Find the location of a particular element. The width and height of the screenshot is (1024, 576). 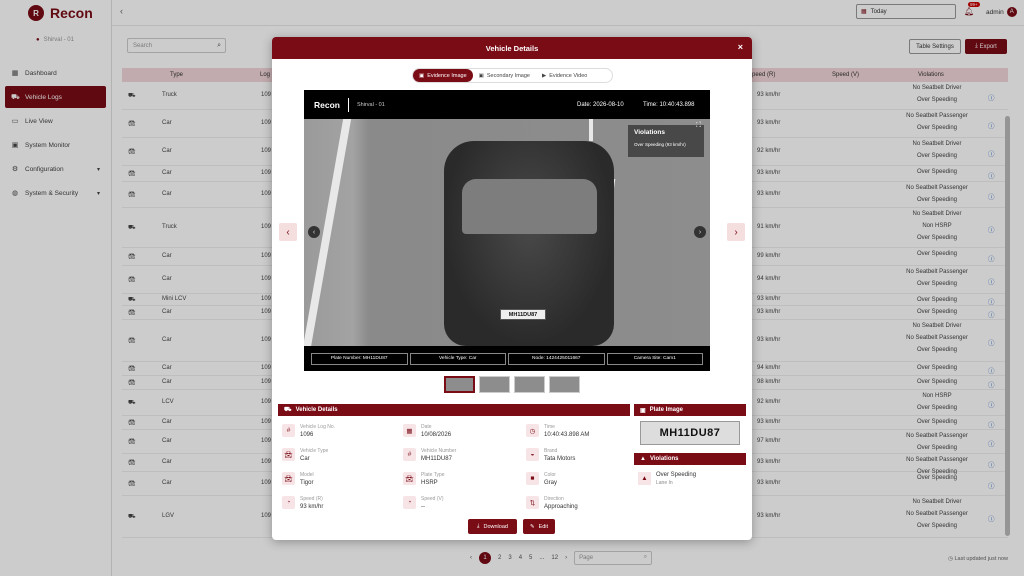

next-arrow-icon: › is located at coordinates (700, 232).